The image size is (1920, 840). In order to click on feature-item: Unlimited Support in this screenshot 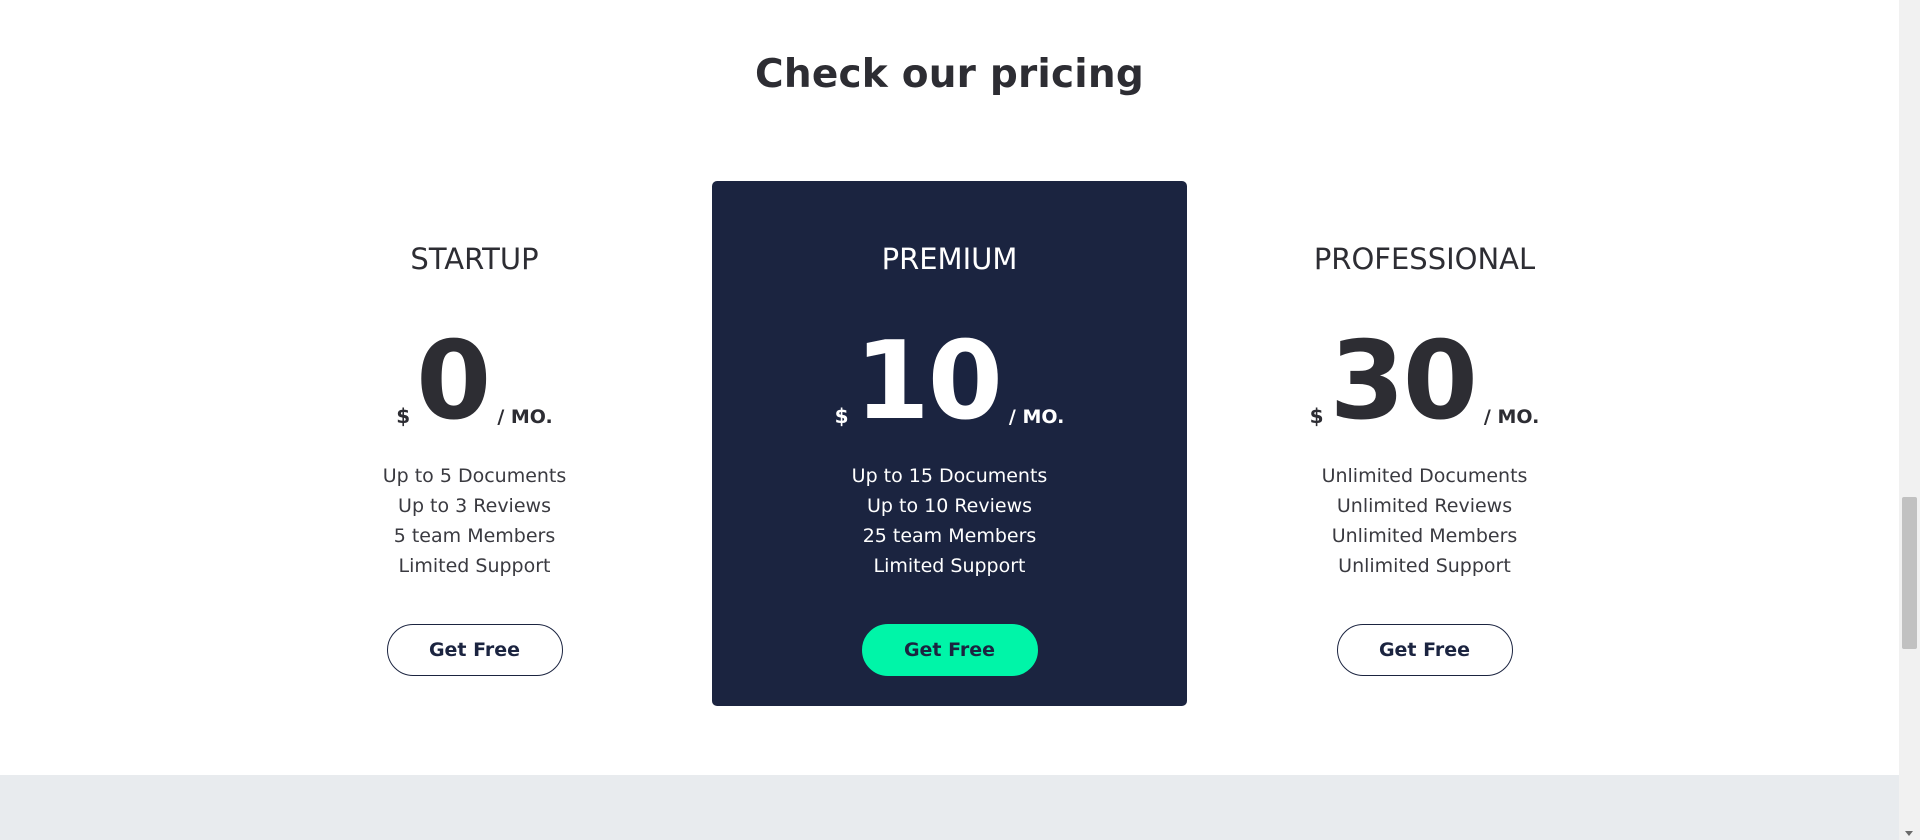, I will do `click(1424, 566)`.